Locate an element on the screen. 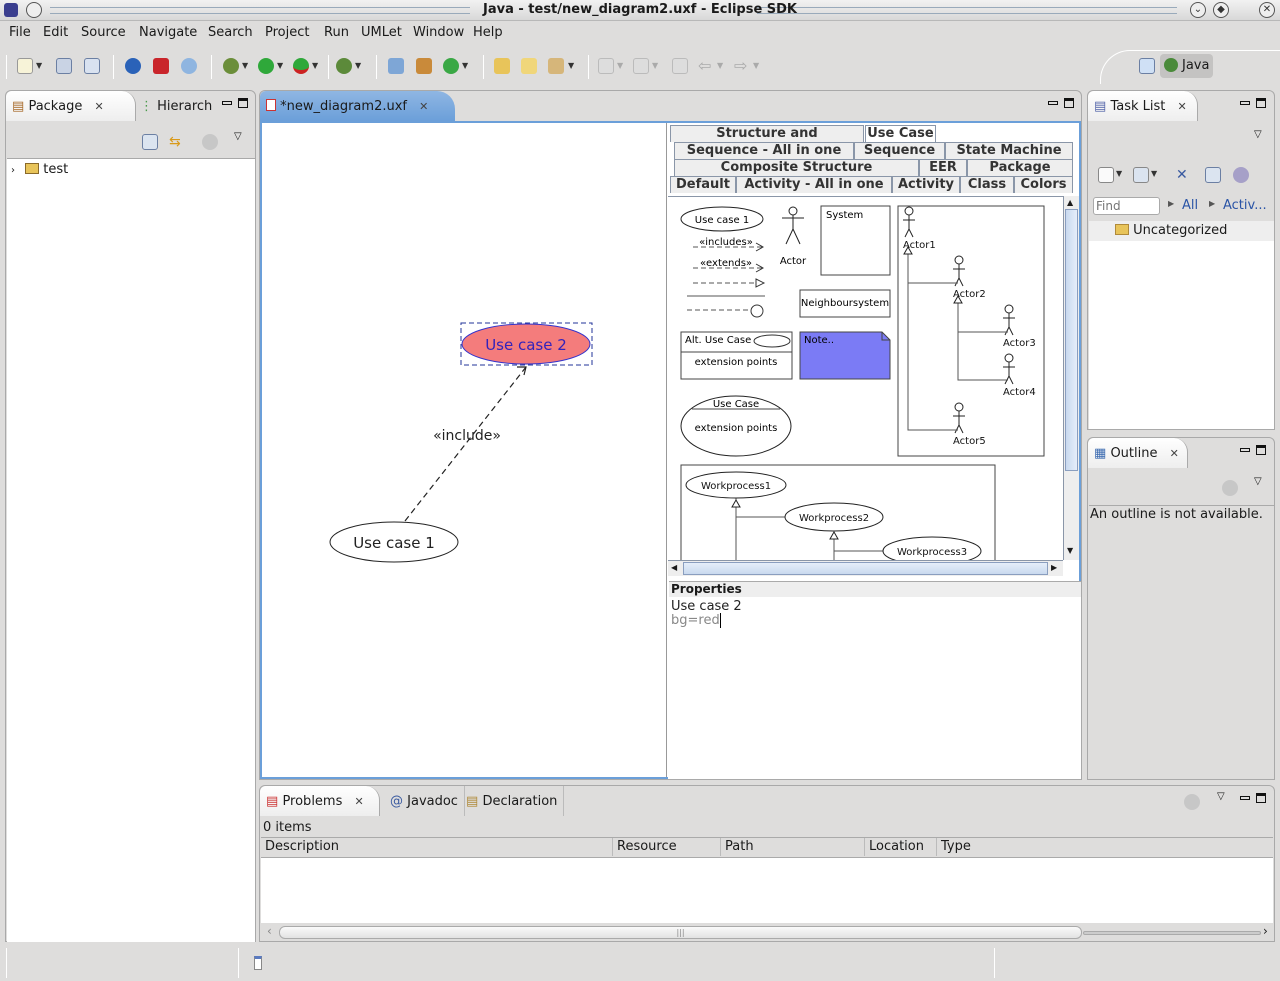 The height and width of the screenshot is (981, 1280). palette-tab-activity: Activity is located at coordinates (926, 184).